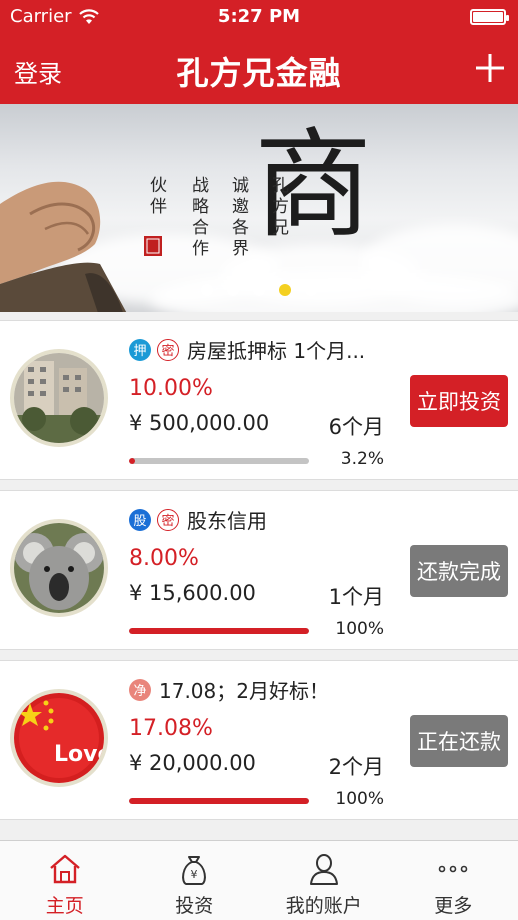 The image size is (518, 920). I want to click on building-photo, so click(59, 398).